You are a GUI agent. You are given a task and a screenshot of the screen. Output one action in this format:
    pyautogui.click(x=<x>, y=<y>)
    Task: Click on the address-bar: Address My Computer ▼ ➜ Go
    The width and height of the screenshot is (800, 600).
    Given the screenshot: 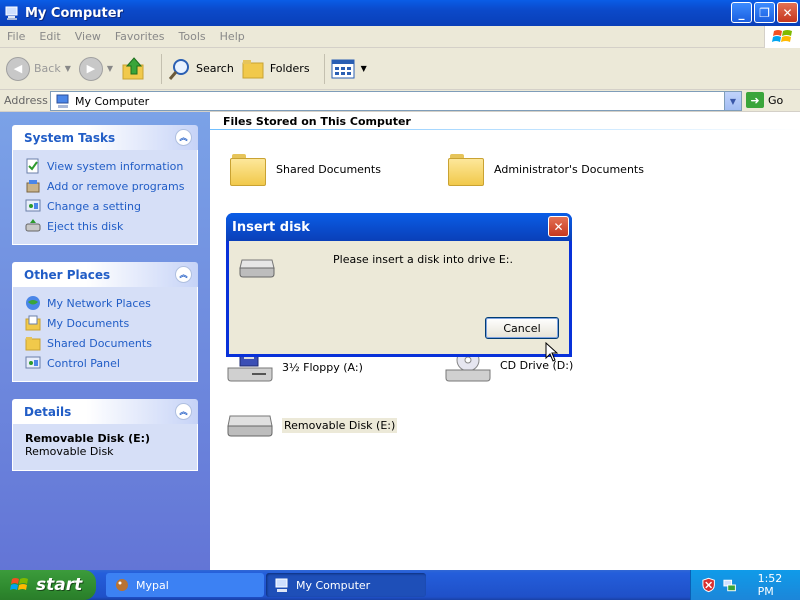 What is the action you would take?
    pyautogui.click(x=400, y=101)
    